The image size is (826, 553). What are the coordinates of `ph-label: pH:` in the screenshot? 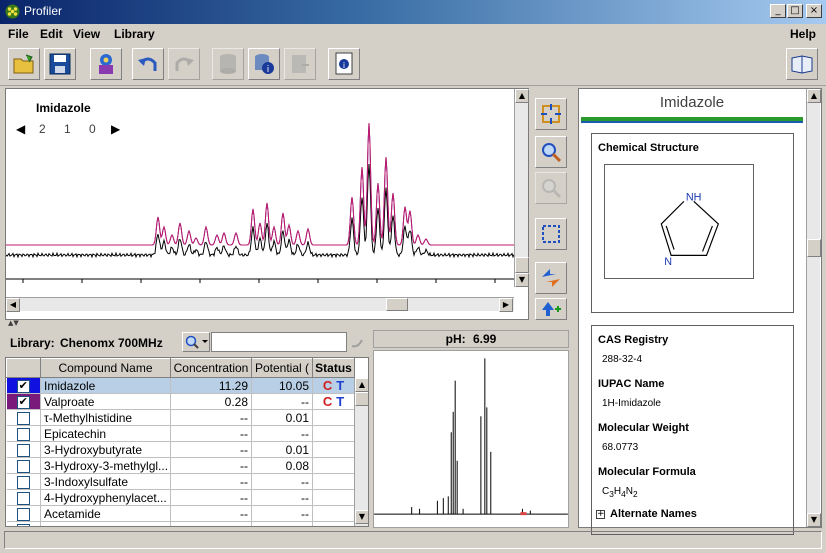 It's located at (455, 339).